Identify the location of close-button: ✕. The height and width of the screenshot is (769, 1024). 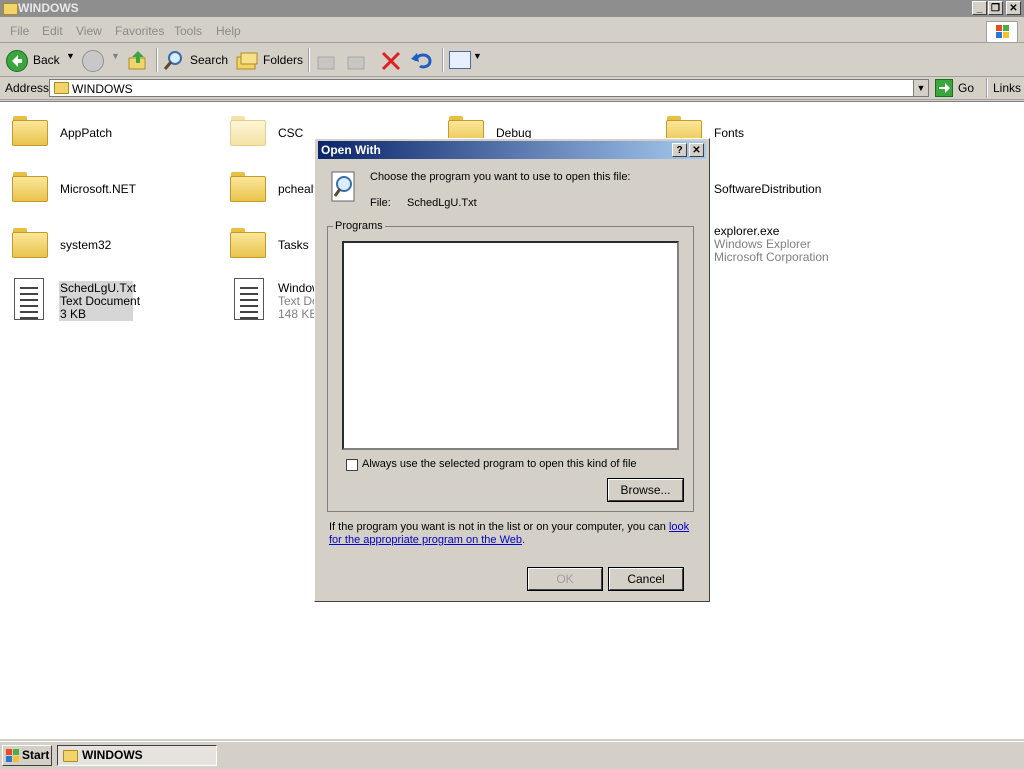
(1013, 8).